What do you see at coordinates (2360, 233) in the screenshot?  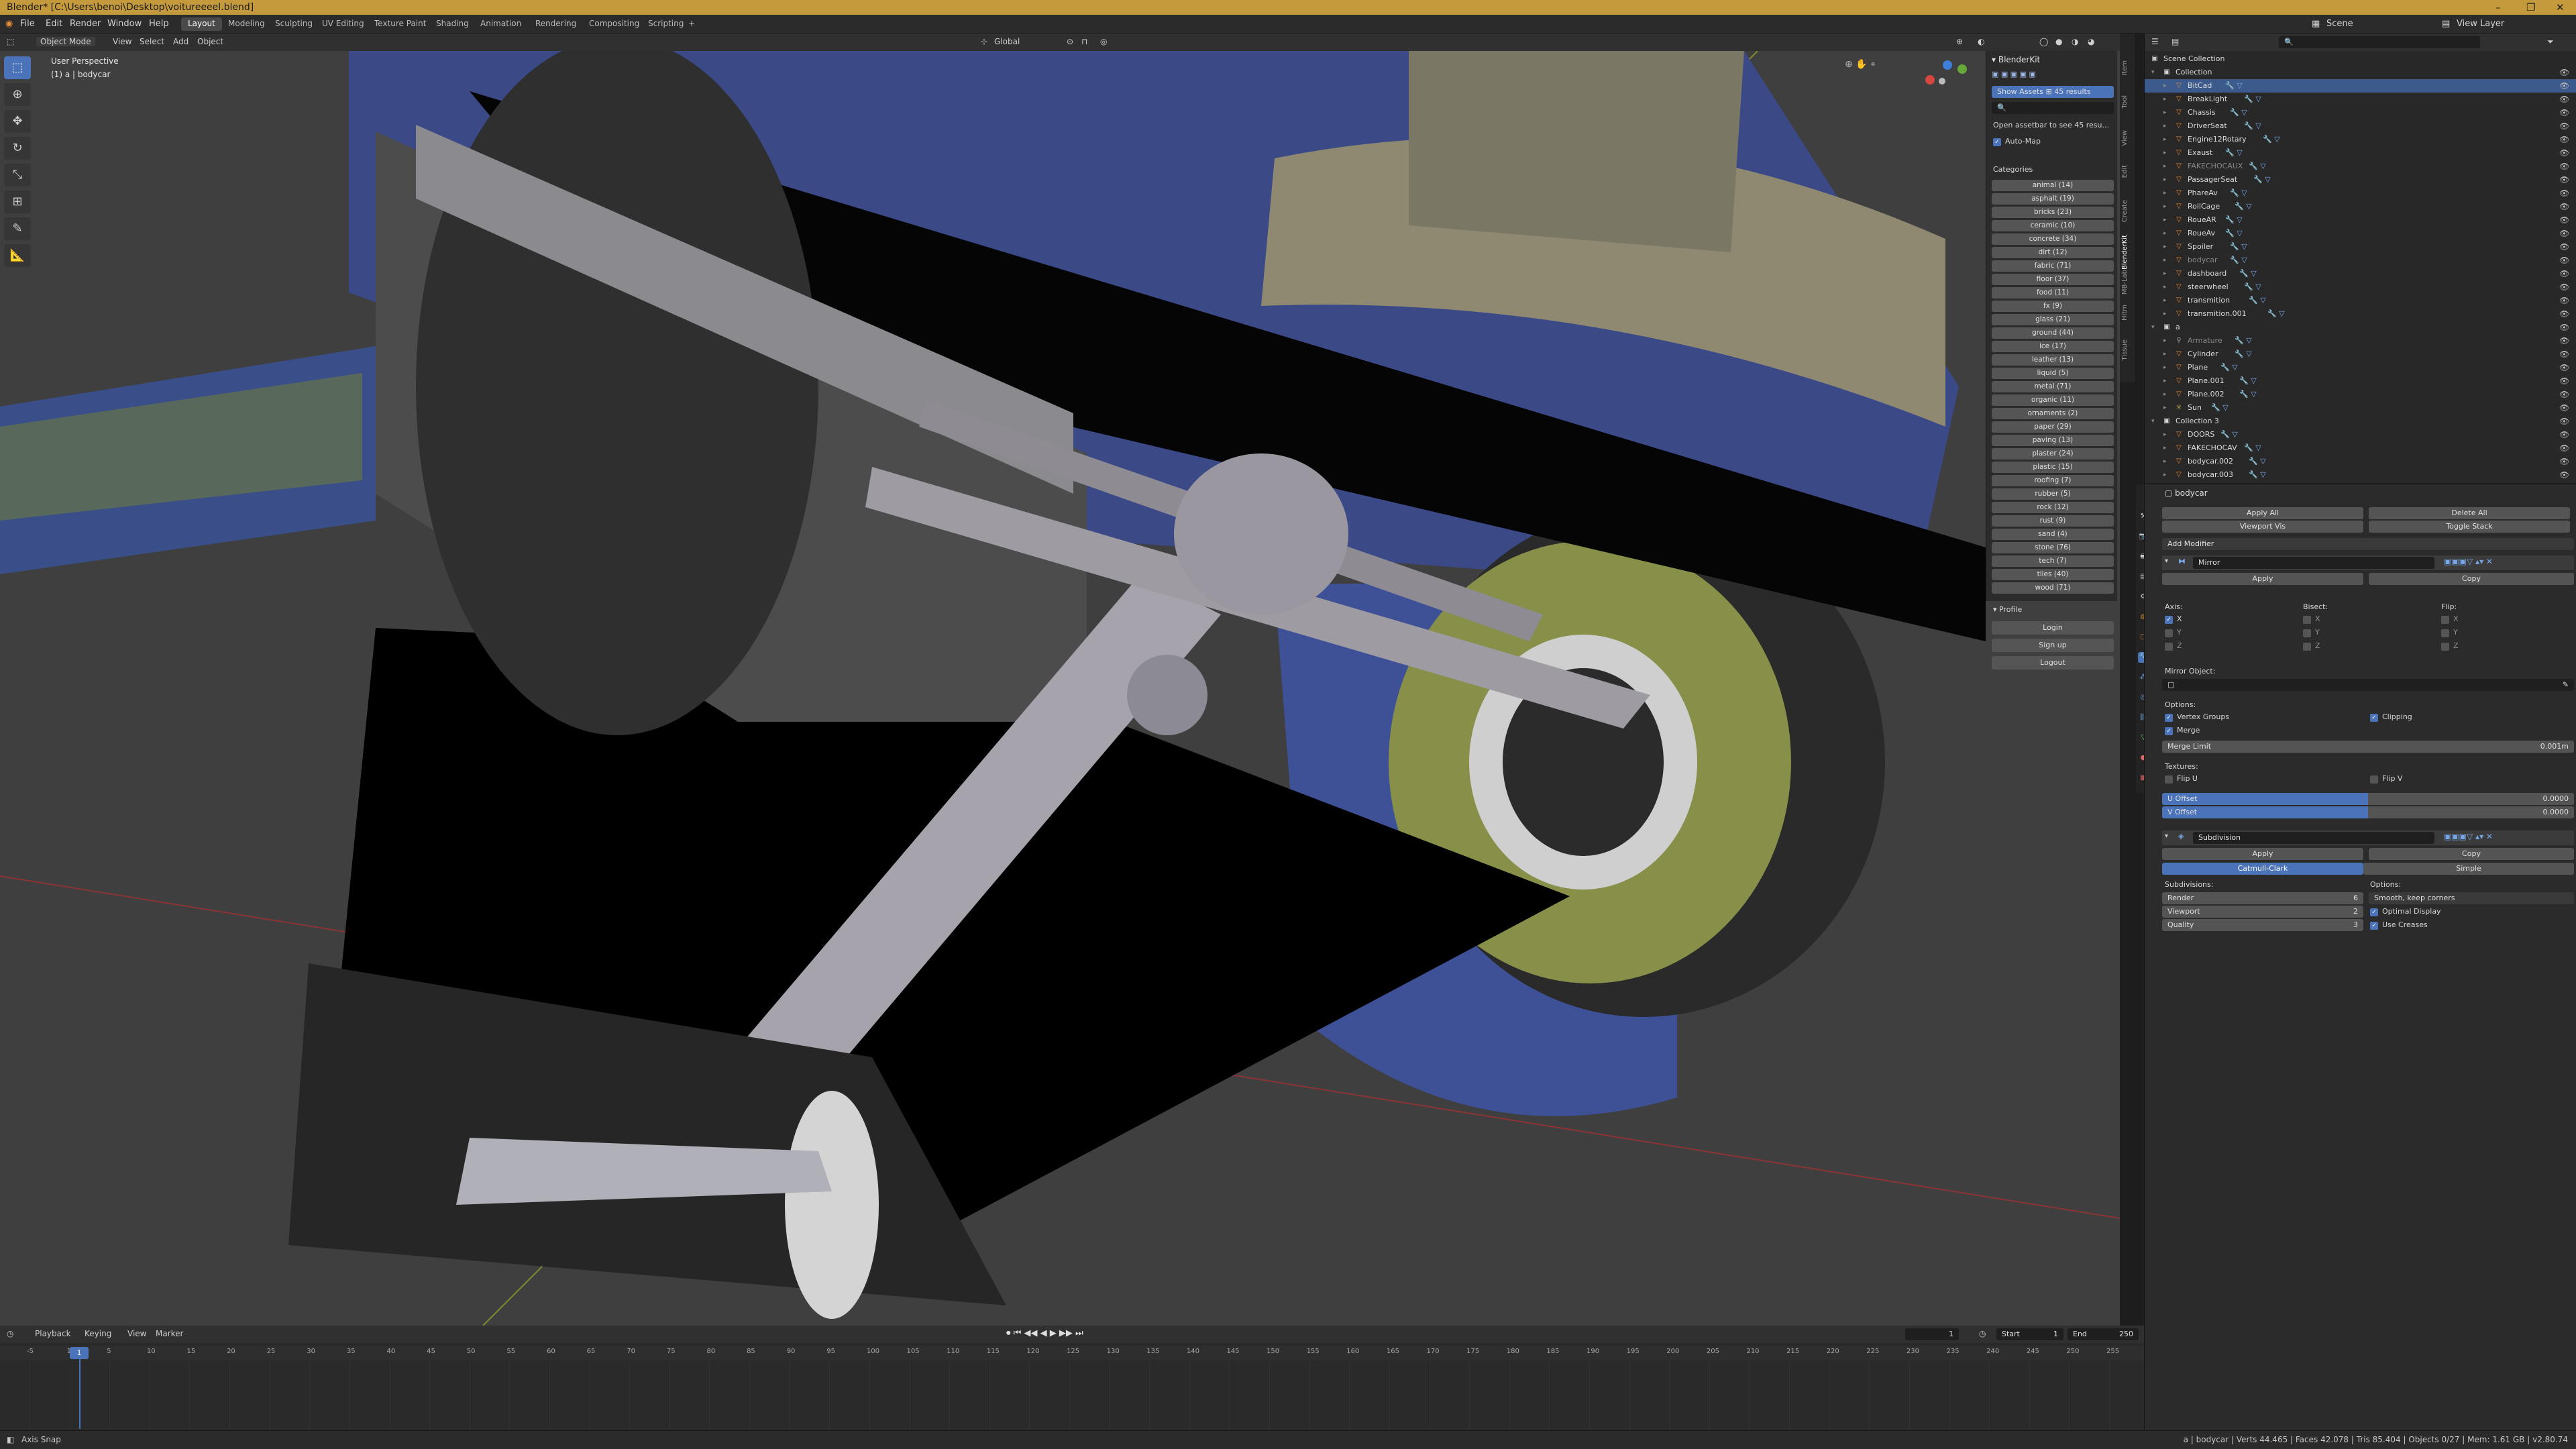 I see `outliner-row: ▸ ▽ RoueAv 🔧 ▽ 👁` at bounding box center [2360, 233].